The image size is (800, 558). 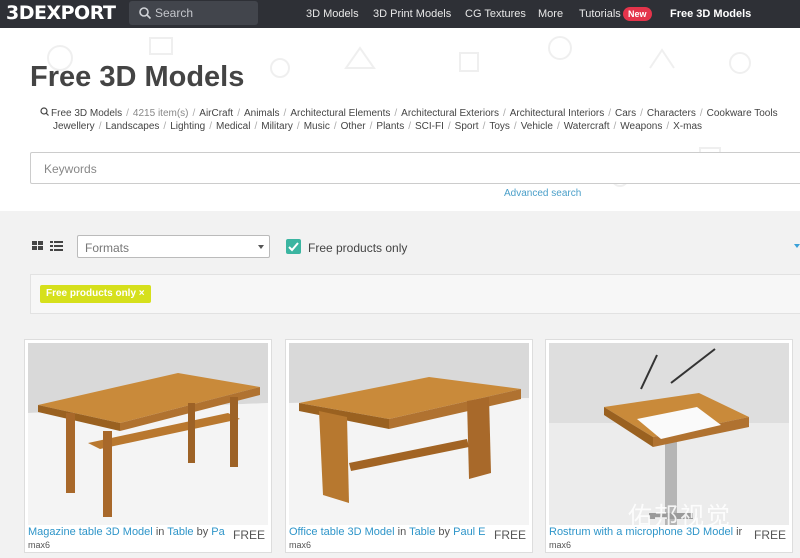 What do you see at coordinates (671, 113) in the screenshot?
I see `category-link: Characters` at bounding box center [671, 113].